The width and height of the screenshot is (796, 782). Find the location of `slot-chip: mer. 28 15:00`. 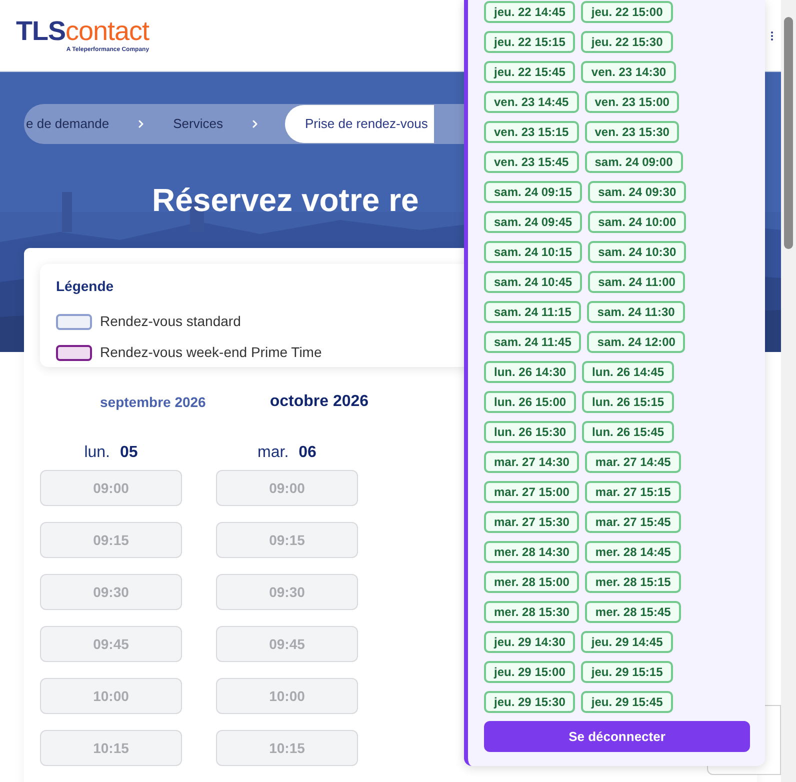

slot-chip: mer. 28 15:00 is located at coordinates (532, 582).